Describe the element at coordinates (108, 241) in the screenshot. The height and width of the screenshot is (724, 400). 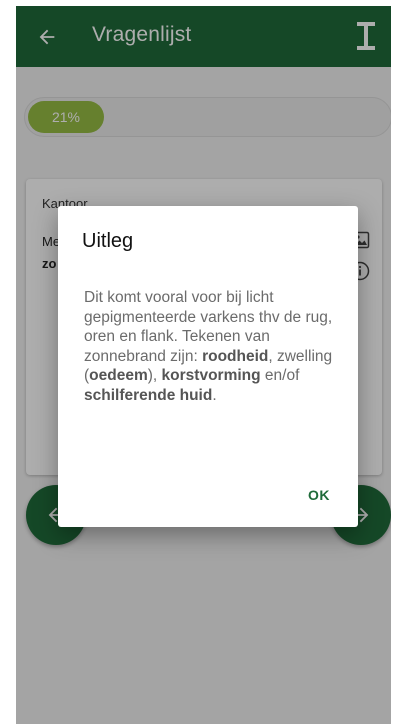
I see `dialog-title: Uitleg` at that location.